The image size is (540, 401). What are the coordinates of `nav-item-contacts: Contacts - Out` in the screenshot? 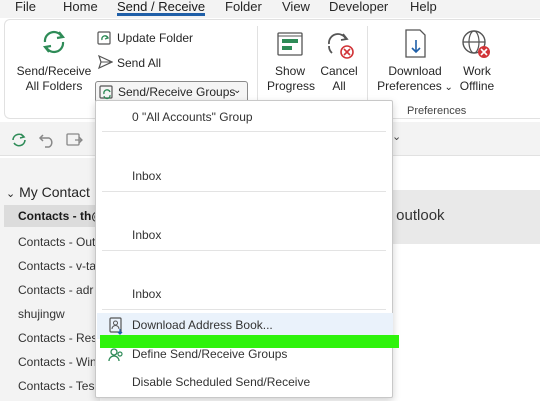 It's located at (59, 242).